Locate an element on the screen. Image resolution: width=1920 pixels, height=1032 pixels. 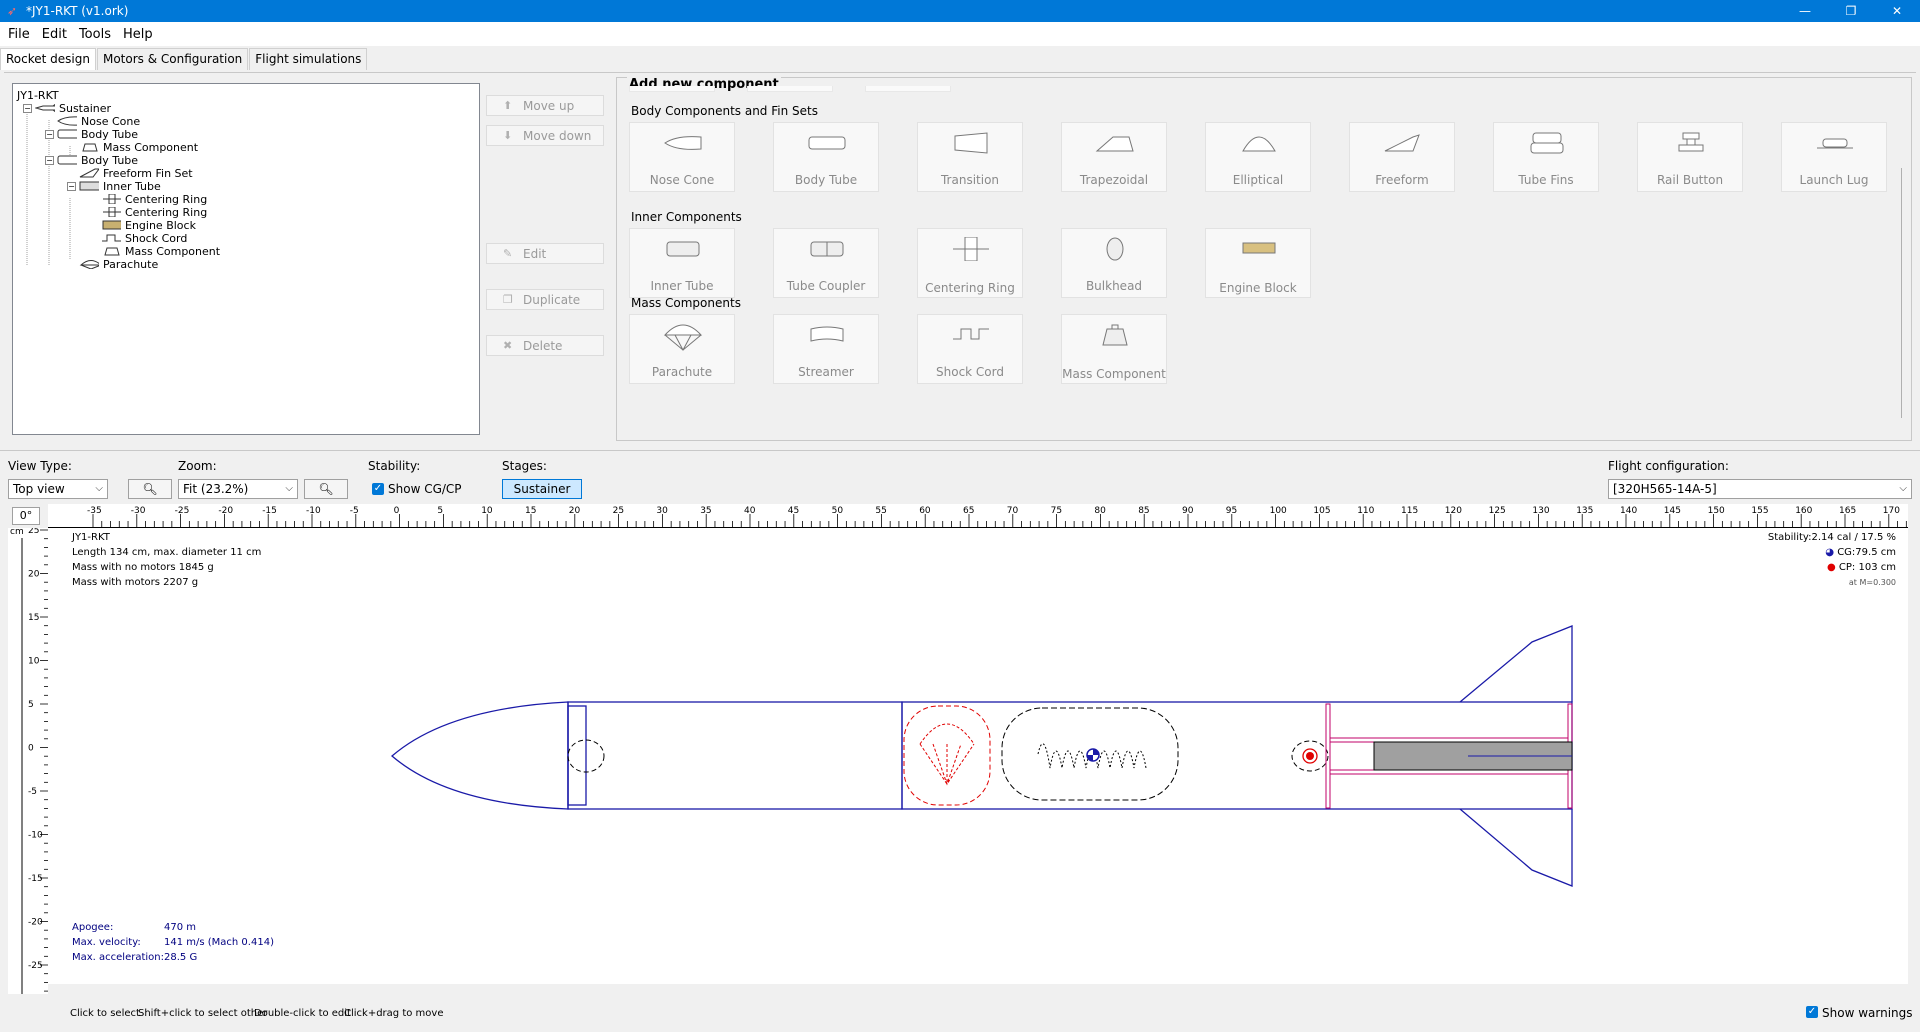
tree-item-shock-cord: Shock Cord is located at coordinates (144, 238).